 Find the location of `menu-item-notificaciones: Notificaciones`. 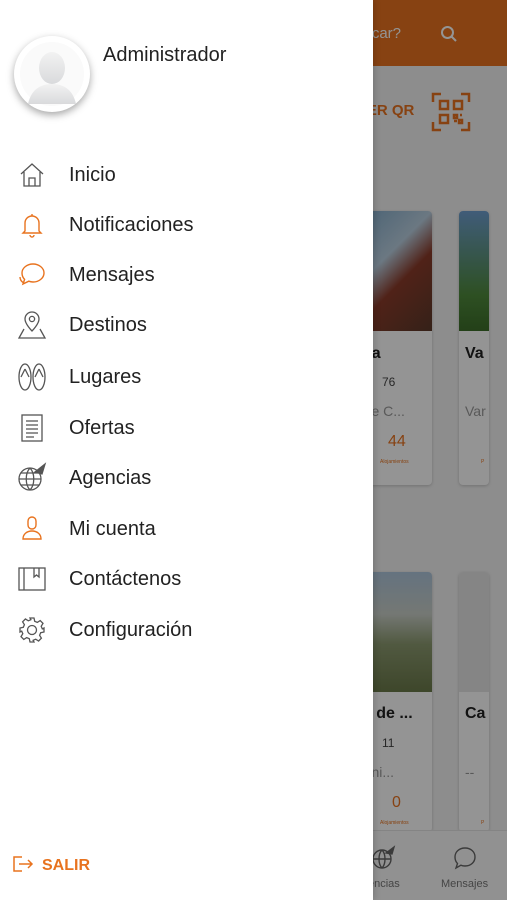

menu-item-notificaciones: Notificaciones is located at coordinates (186, 225).